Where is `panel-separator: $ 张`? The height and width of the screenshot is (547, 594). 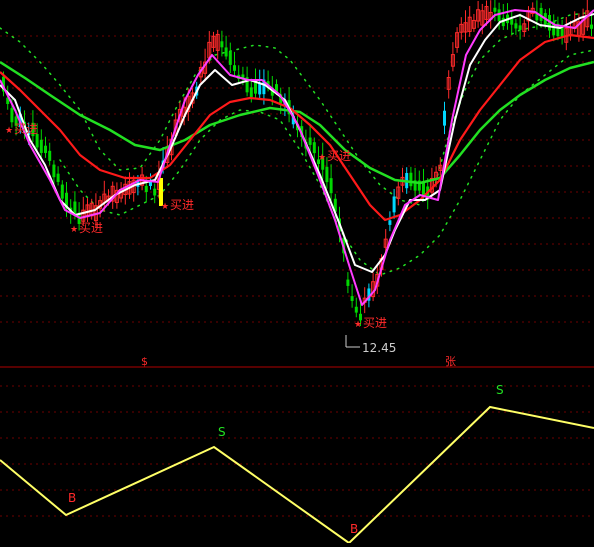 panel-separator: $ 张 is located at coordinates (297, 361).